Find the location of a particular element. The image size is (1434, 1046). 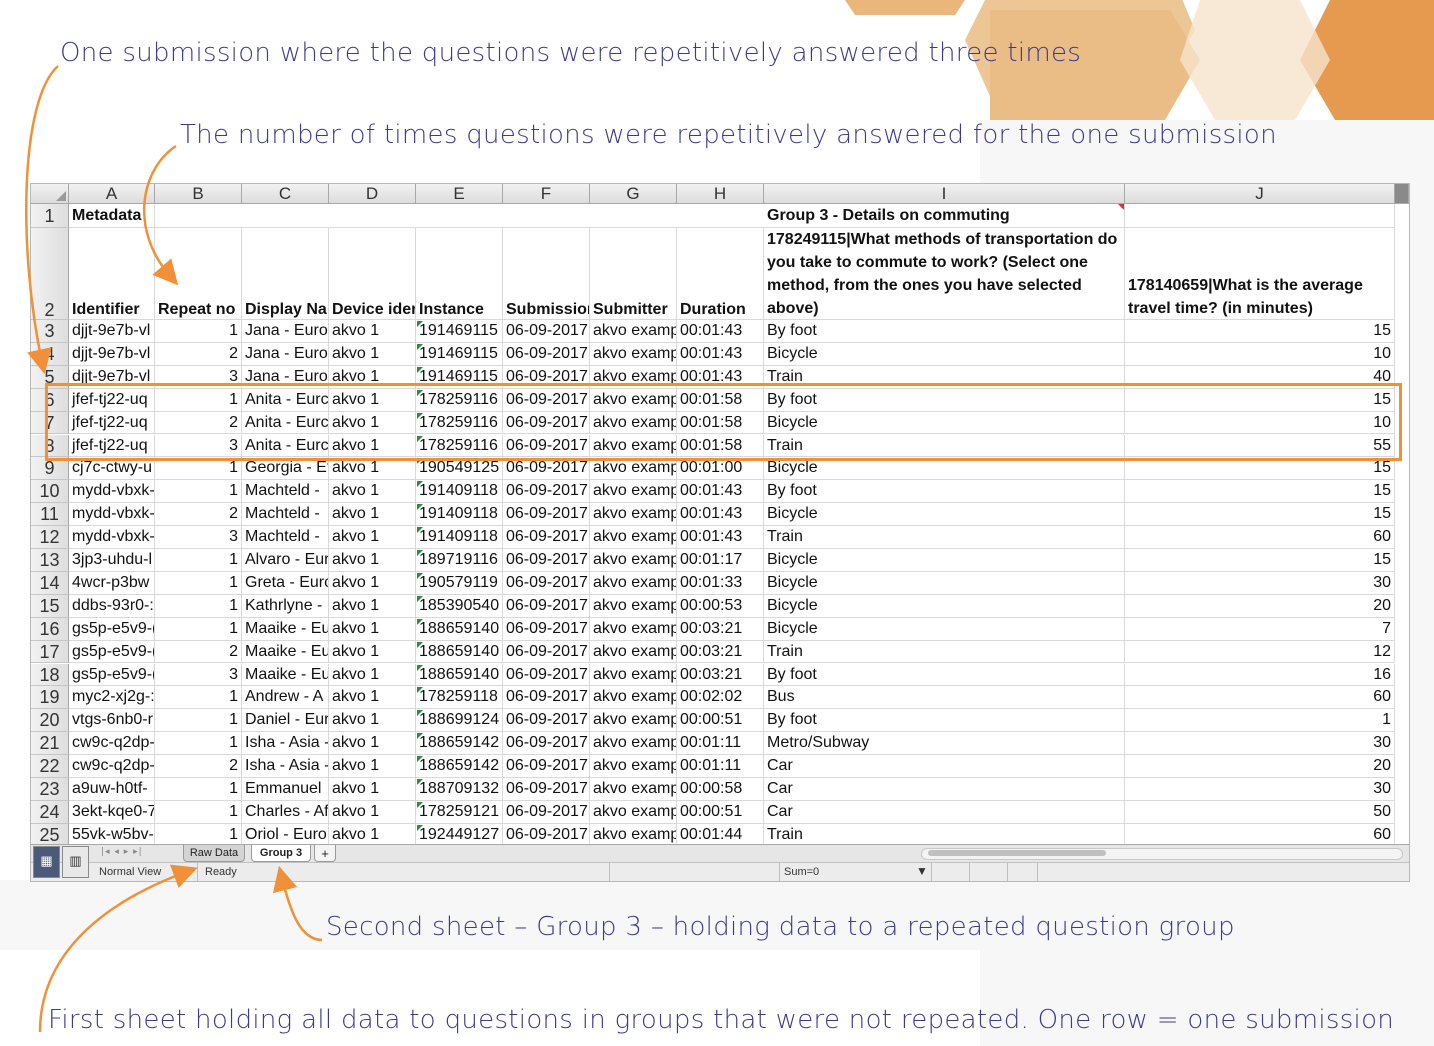

header-instance: Instance is located at coordinates (459, 274).